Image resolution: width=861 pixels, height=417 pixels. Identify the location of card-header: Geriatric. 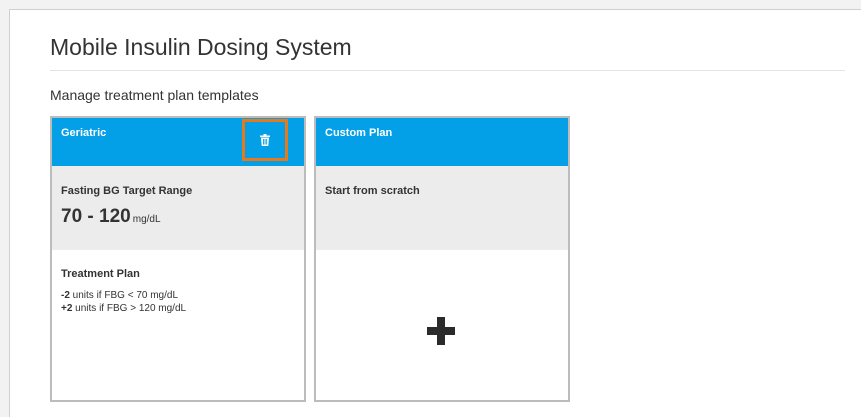
(178, 142).